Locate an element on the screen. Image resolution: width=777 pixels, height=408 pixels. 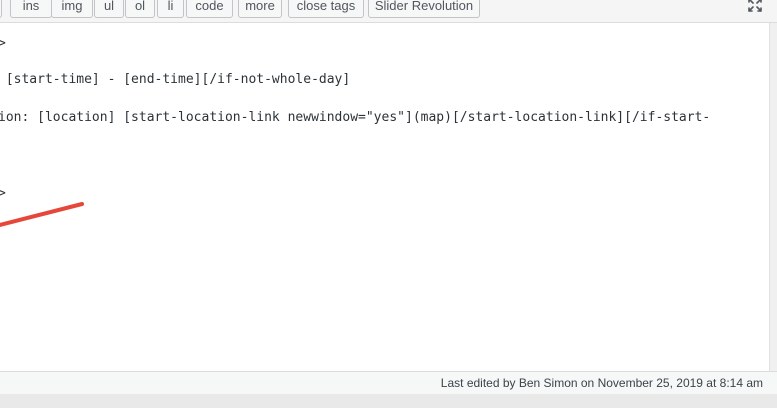
li-button: li is located at coordinates (170, 9).